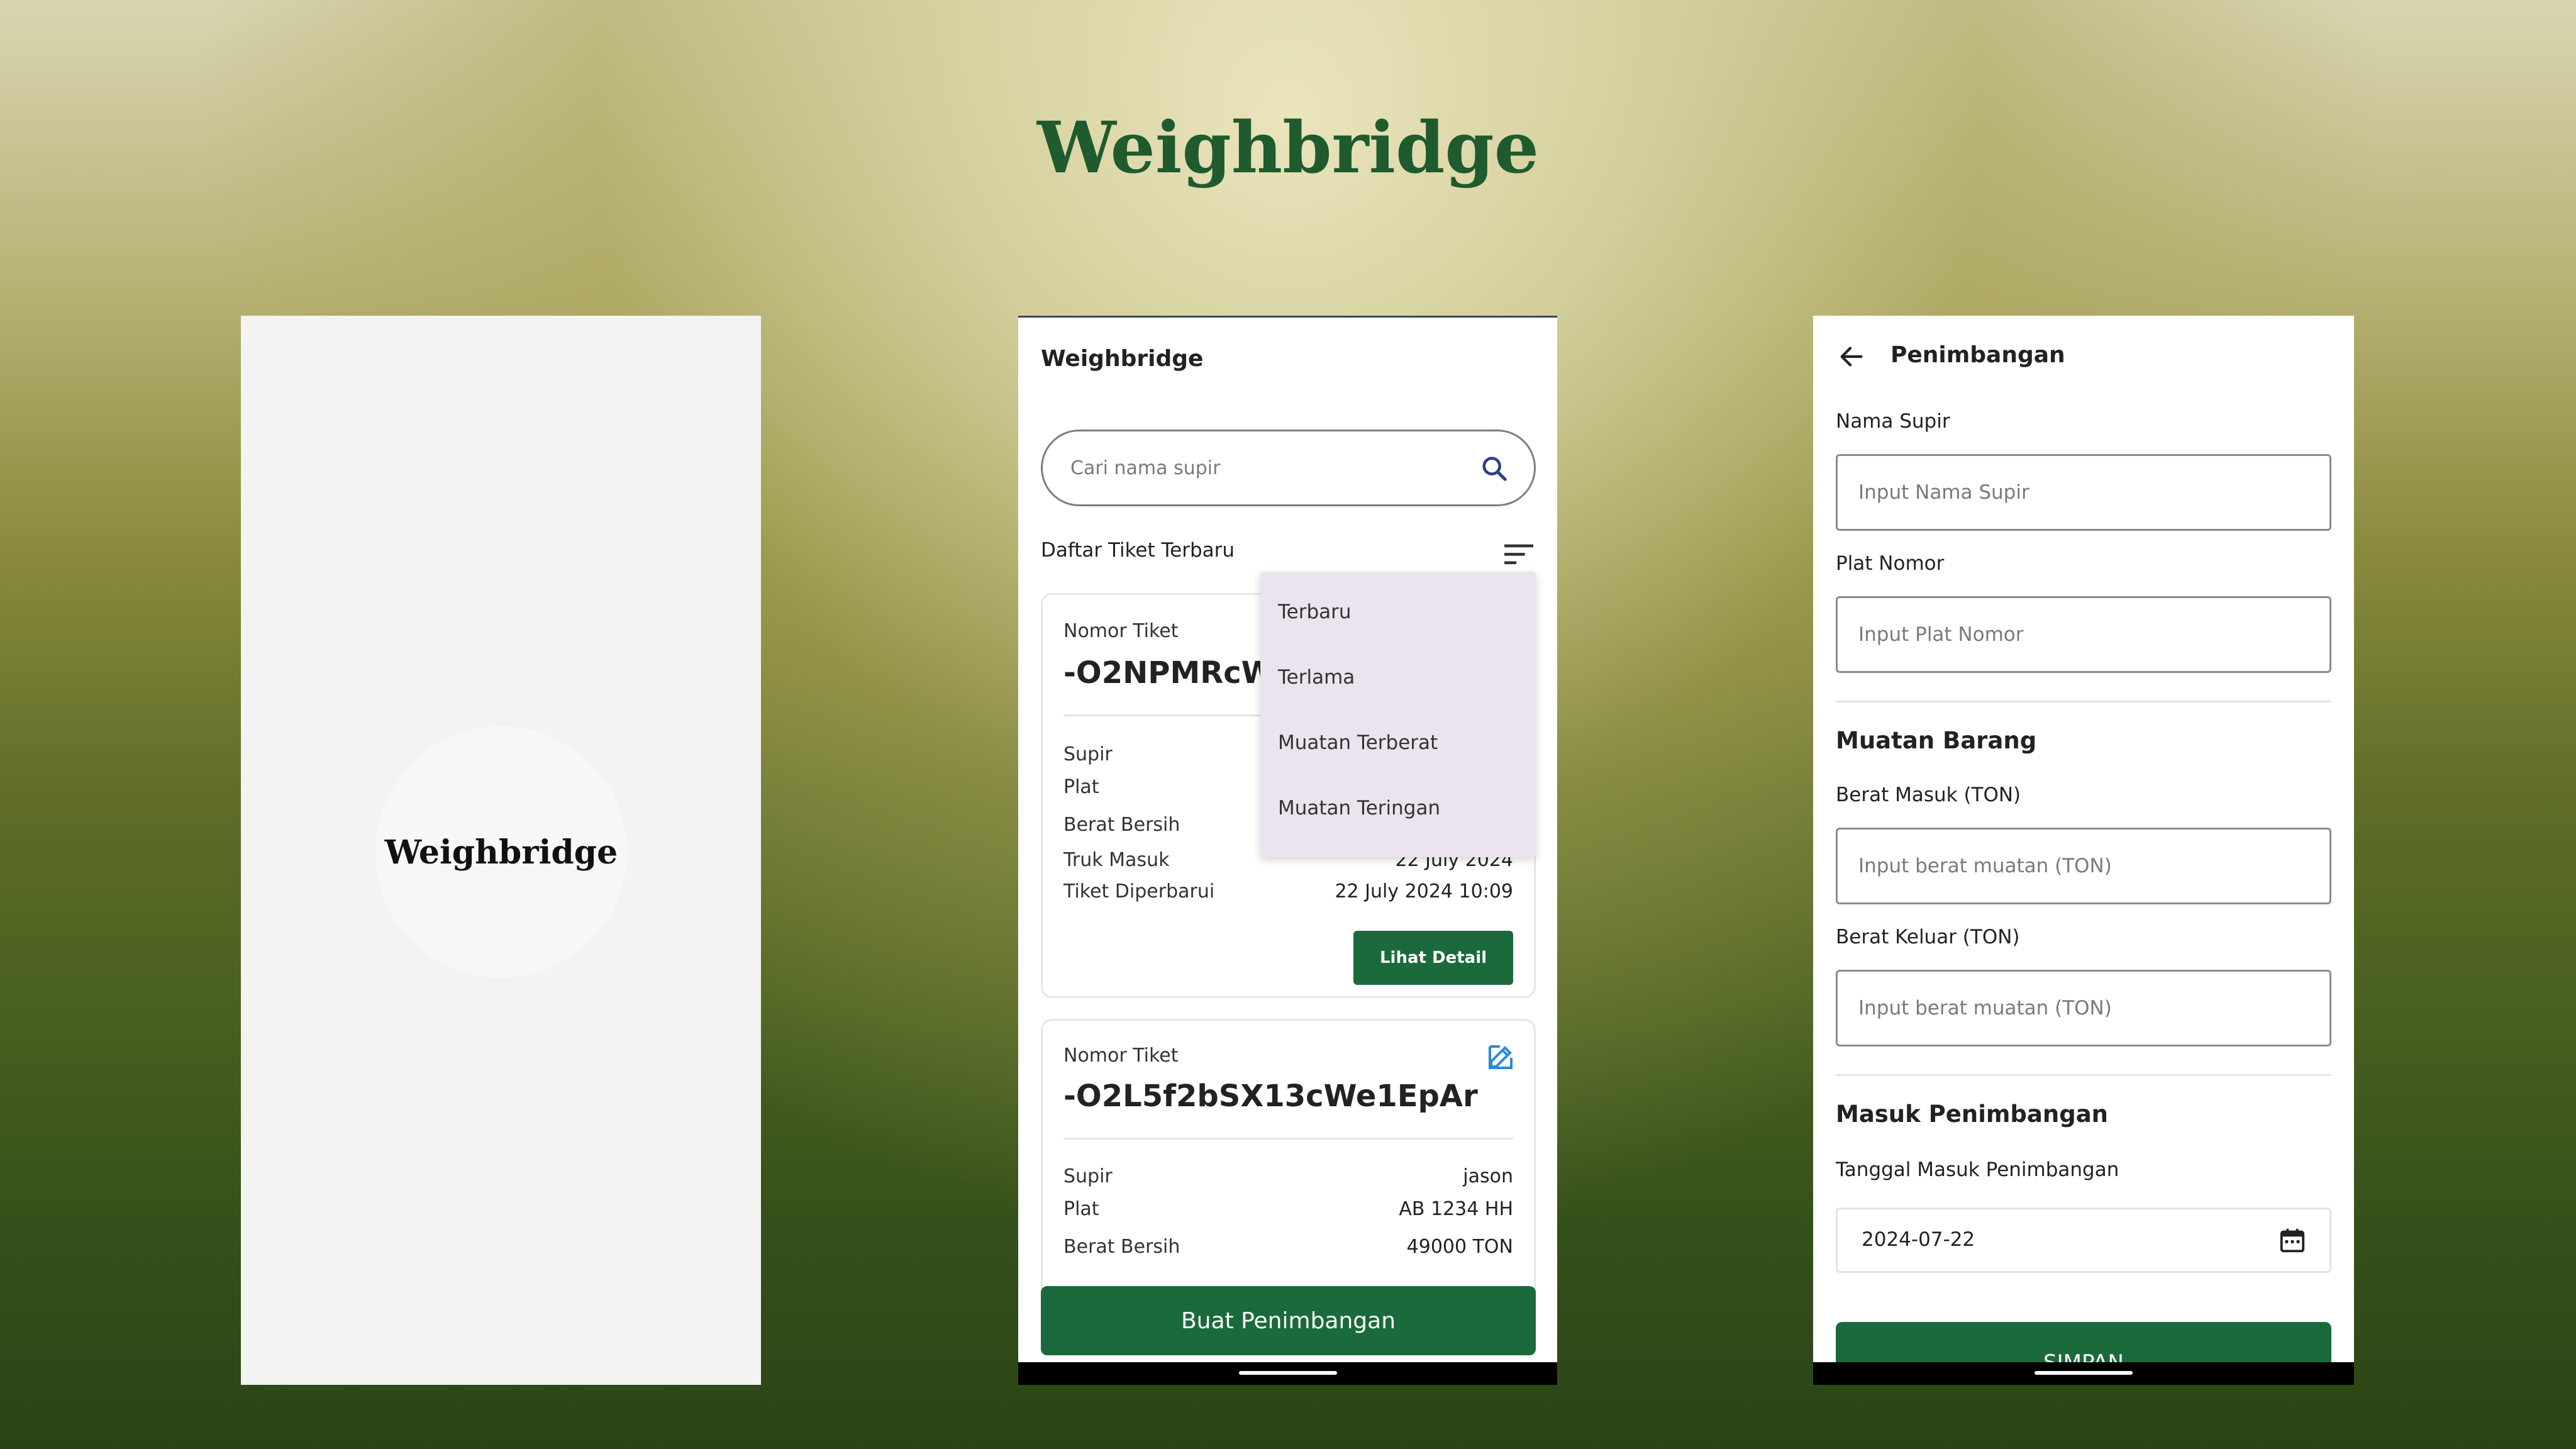 This screenshot has height=1449, width=2576. Describe the element at coordinates (1518, 554) in the screenshot. I see `sort-icon` at that location.